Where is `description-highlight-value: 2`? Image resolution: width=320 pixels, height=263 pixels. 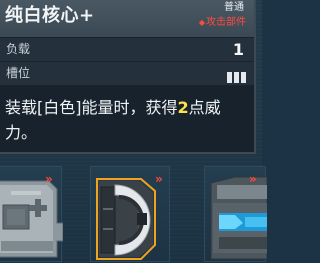 description-highlight-value: 2 is located at coordinates (183, 107).